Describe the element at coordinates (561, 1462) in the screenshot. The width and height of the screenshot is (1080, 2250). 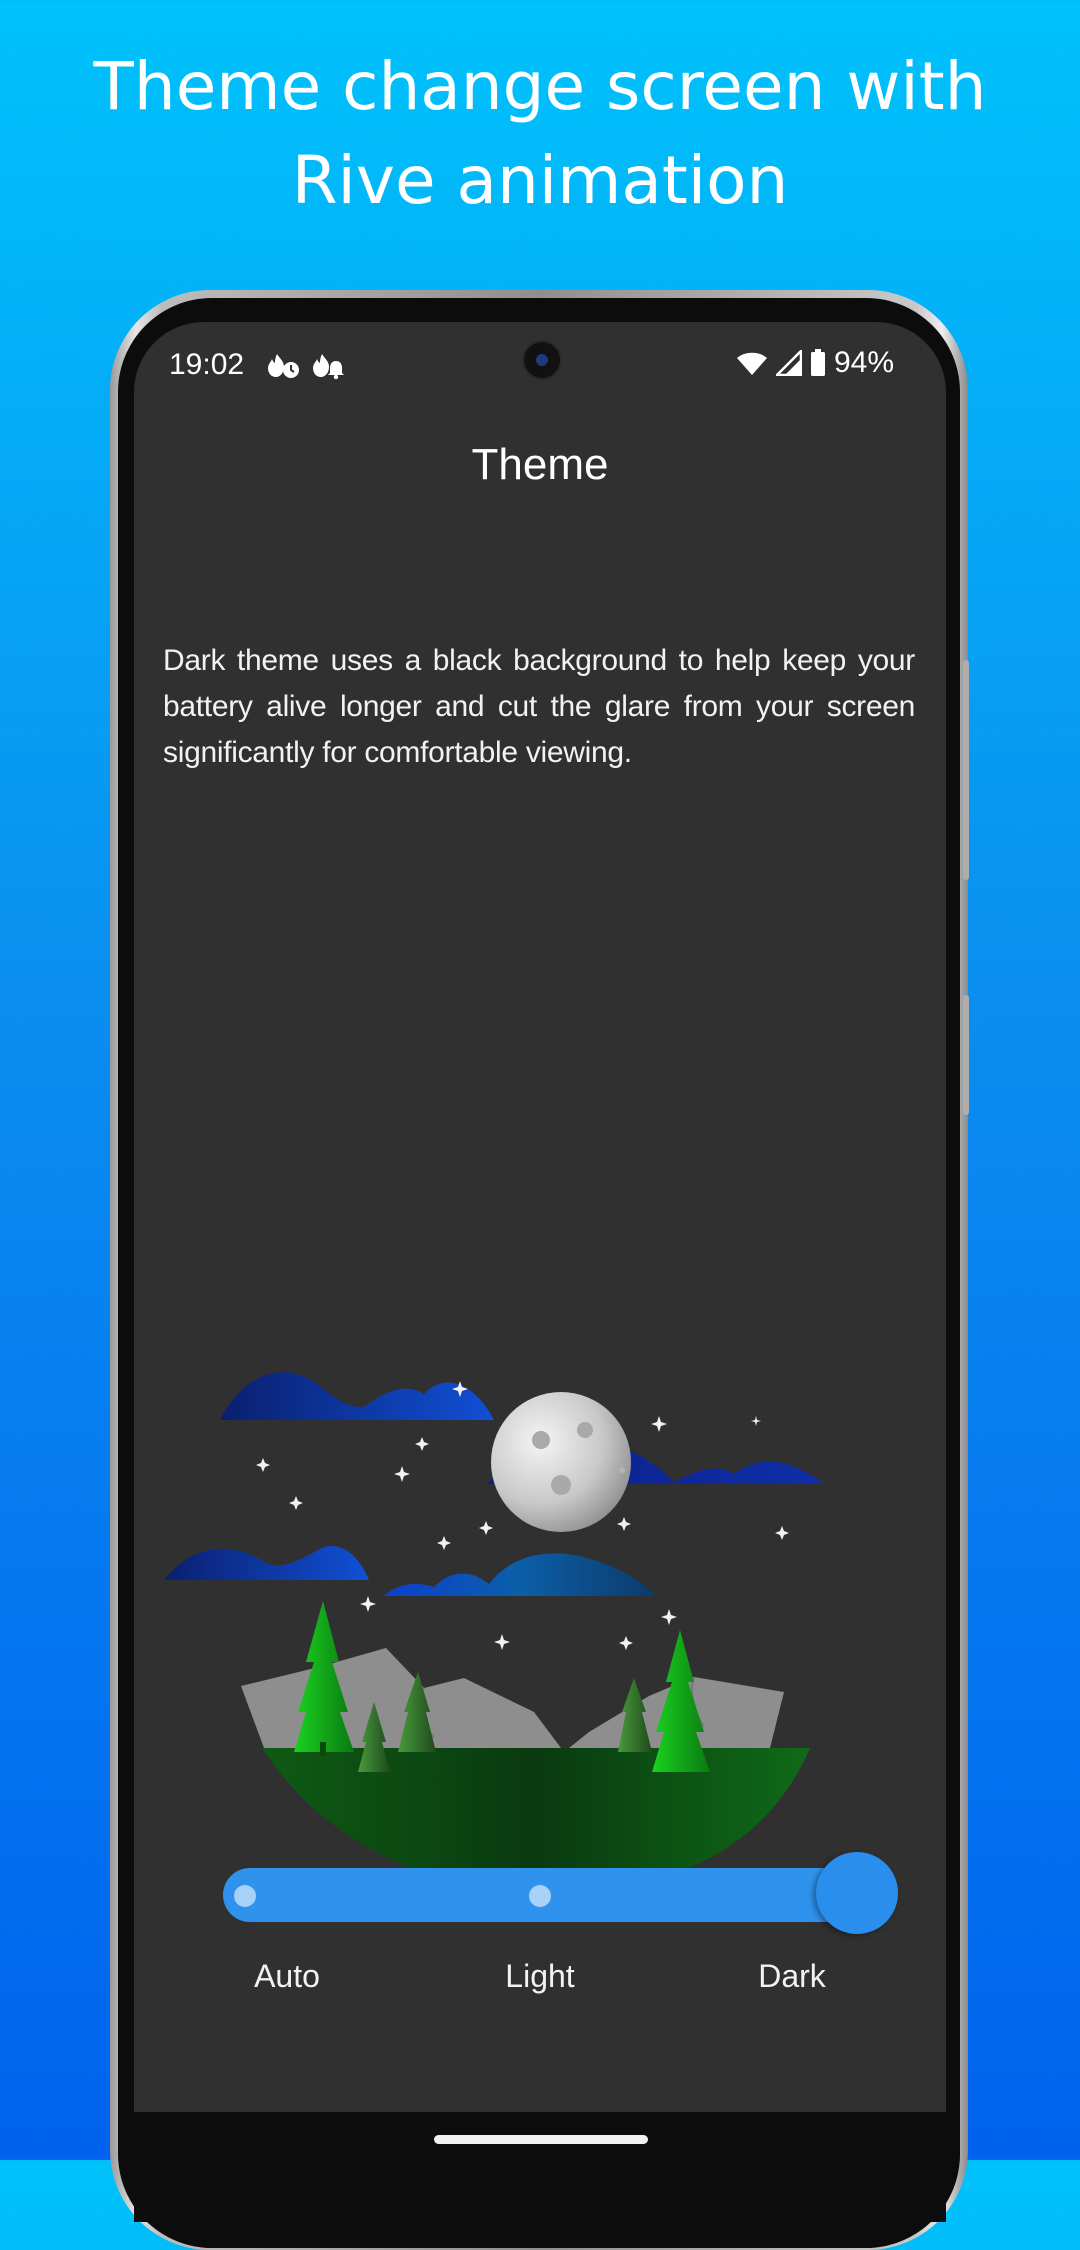
I see `moon` at that location.